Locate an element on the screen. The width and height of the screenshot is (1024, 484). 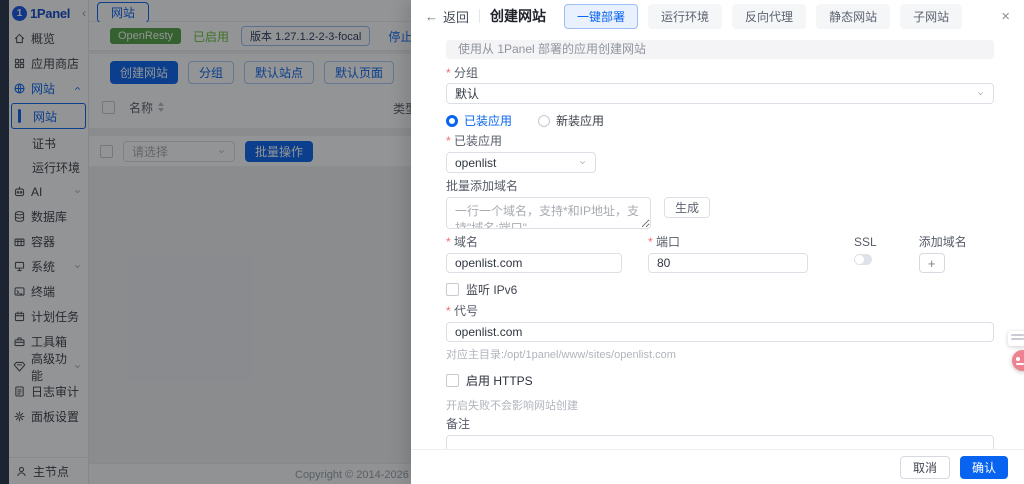
https-label: 启用 HTTPS is located at coordinates (499, 381).